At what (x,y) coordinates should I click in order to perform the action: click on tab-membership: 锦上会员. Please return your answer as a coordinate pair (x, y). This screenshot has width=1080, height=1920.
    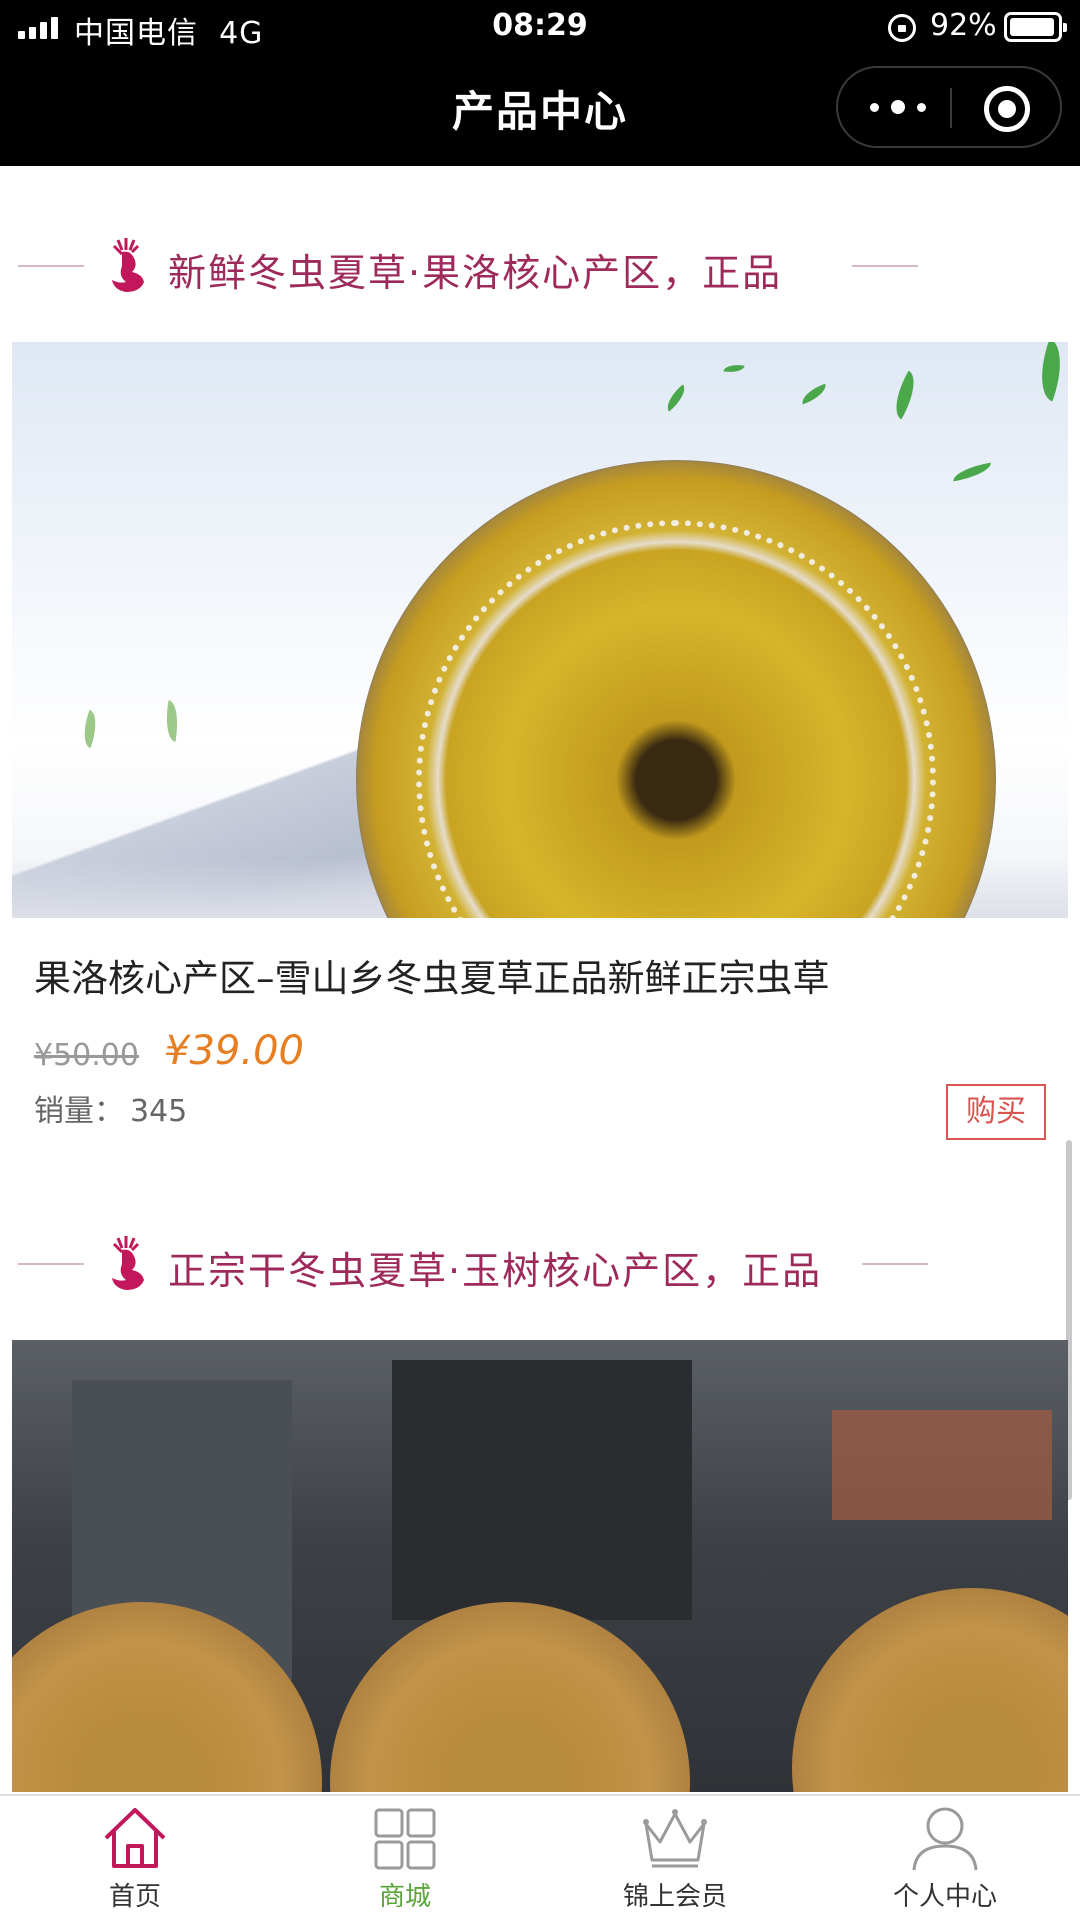
    Looking at the image, I should click on (675, 1858).